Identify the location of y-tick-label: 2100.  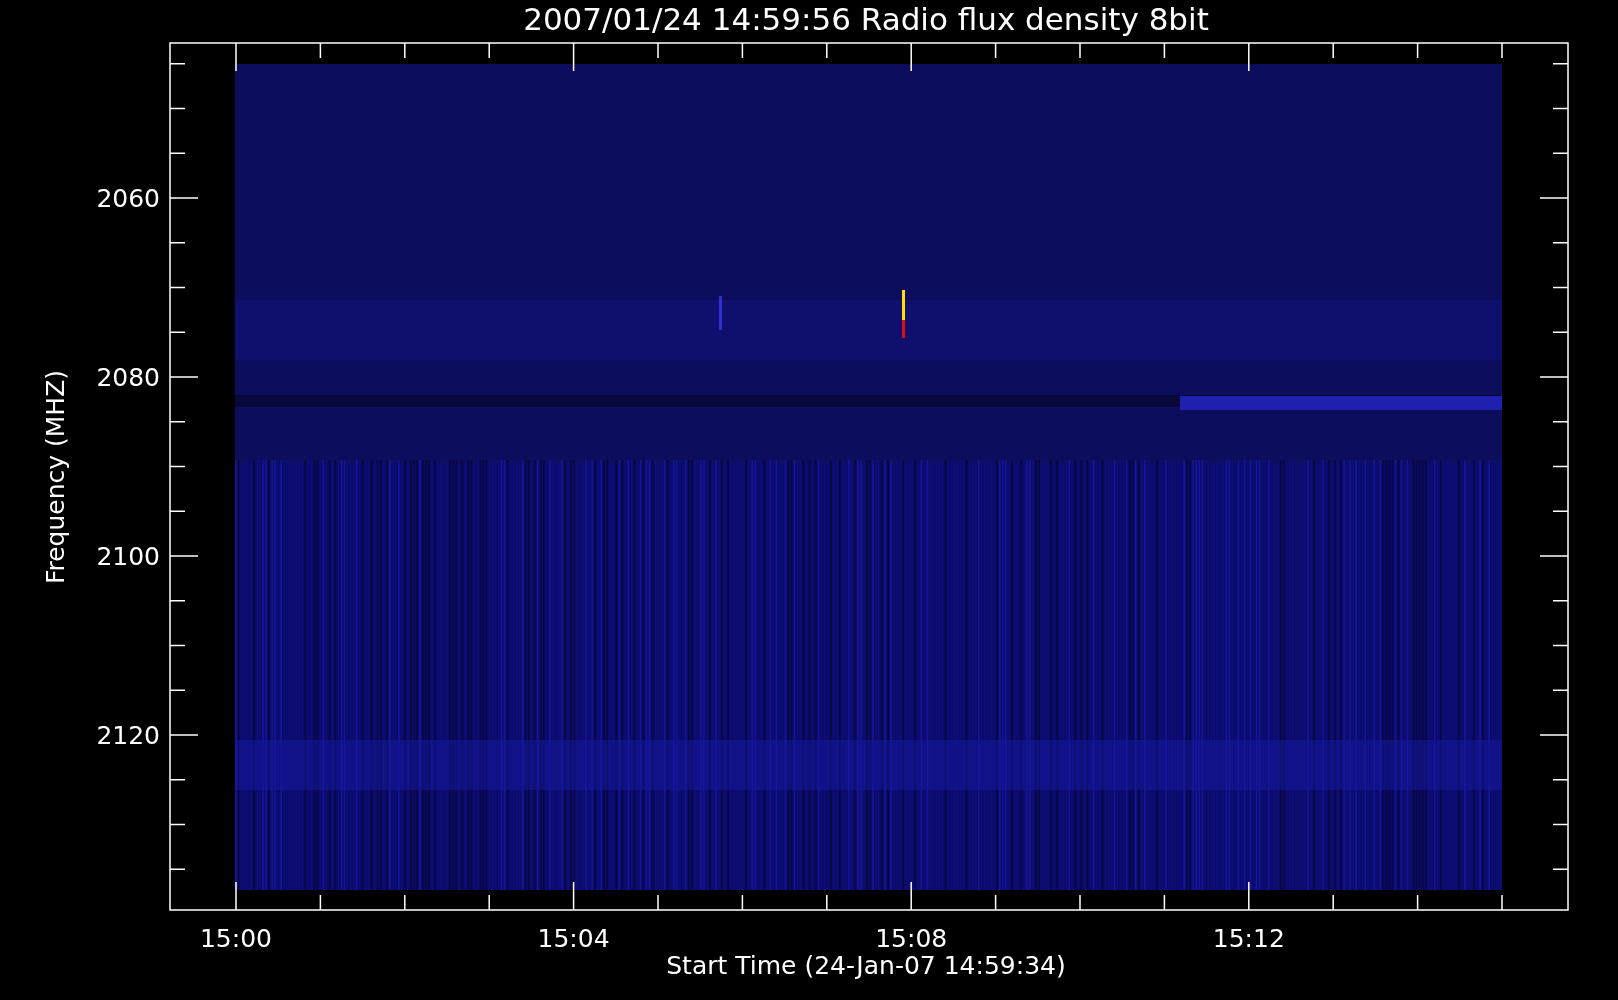
(128, 556).